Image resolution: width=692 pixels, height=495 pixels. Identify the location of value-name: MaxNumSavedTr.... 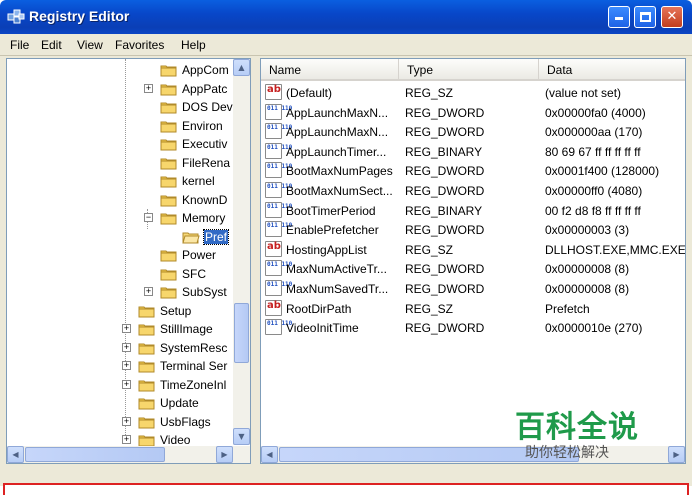
(337, 289).